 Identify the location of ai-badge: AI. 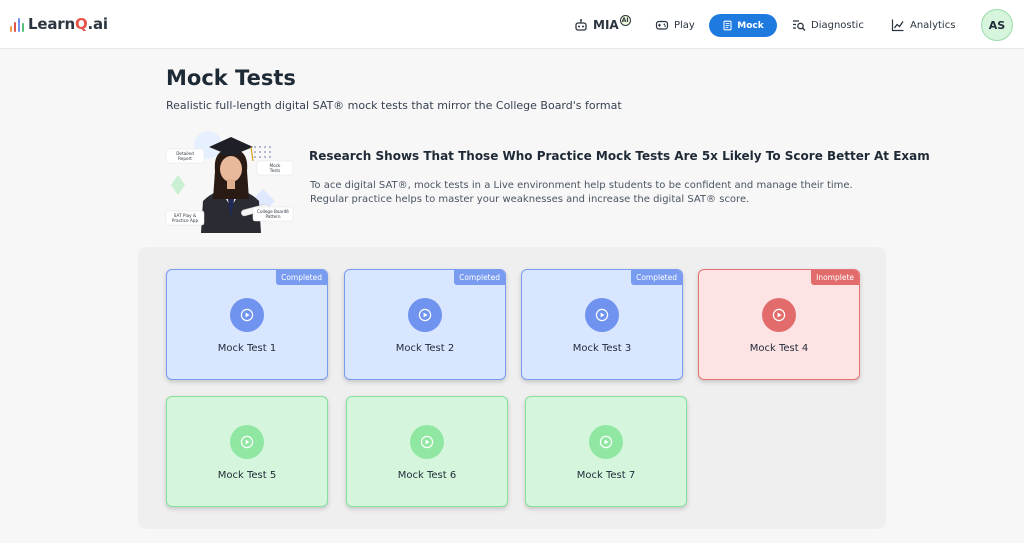
(625, 20).